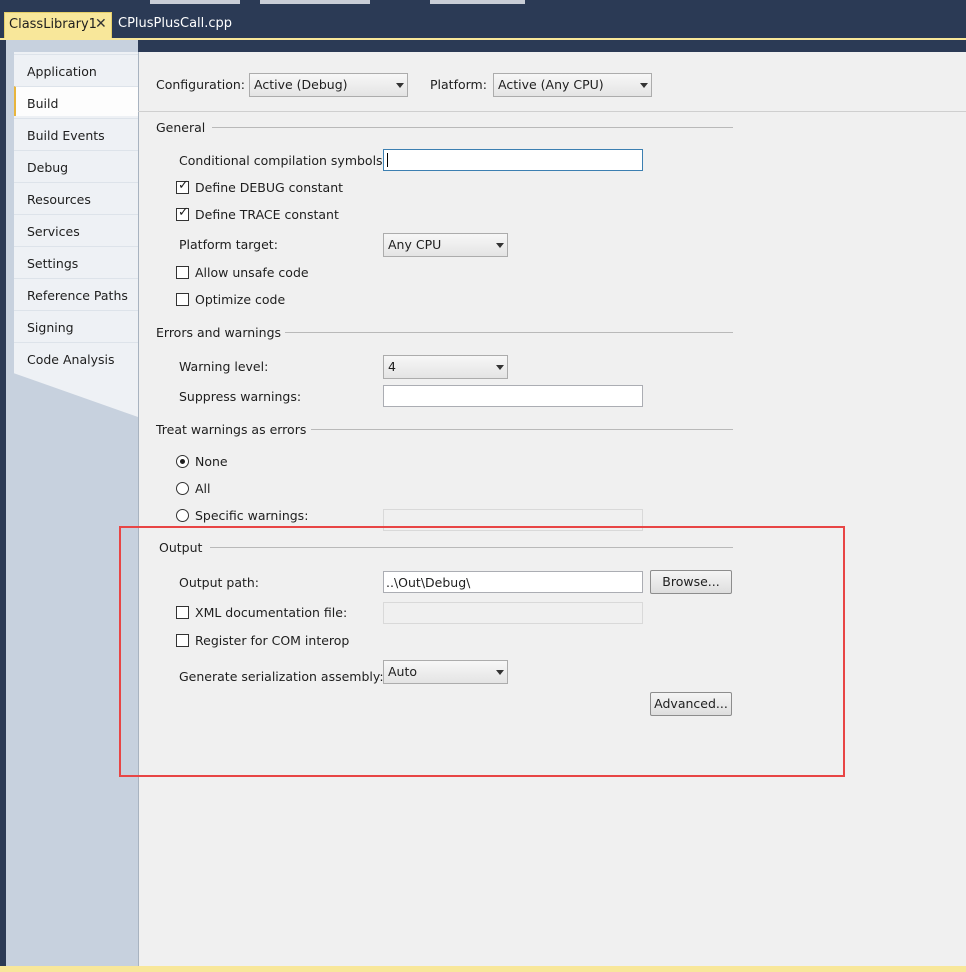 The image size is (966, 972). I want to click on section-title-general: General, so click(181, 127).